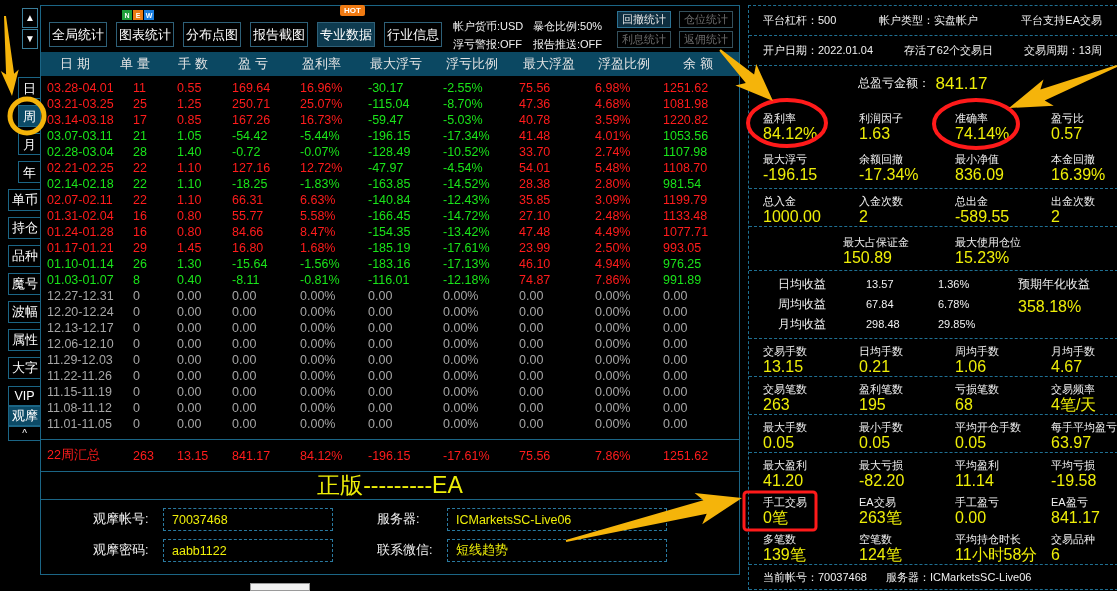 The width and height of the screenshot is (1117, 591). I want to click on collapse-button: ^, so click(24, 433).